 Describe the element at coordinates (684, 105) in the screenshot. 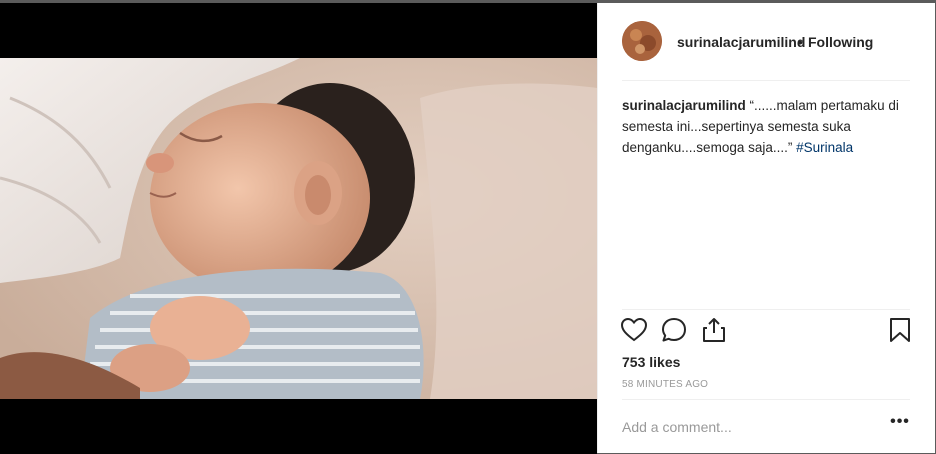

I see `caption-username: surinalacjarumilind` at that location.